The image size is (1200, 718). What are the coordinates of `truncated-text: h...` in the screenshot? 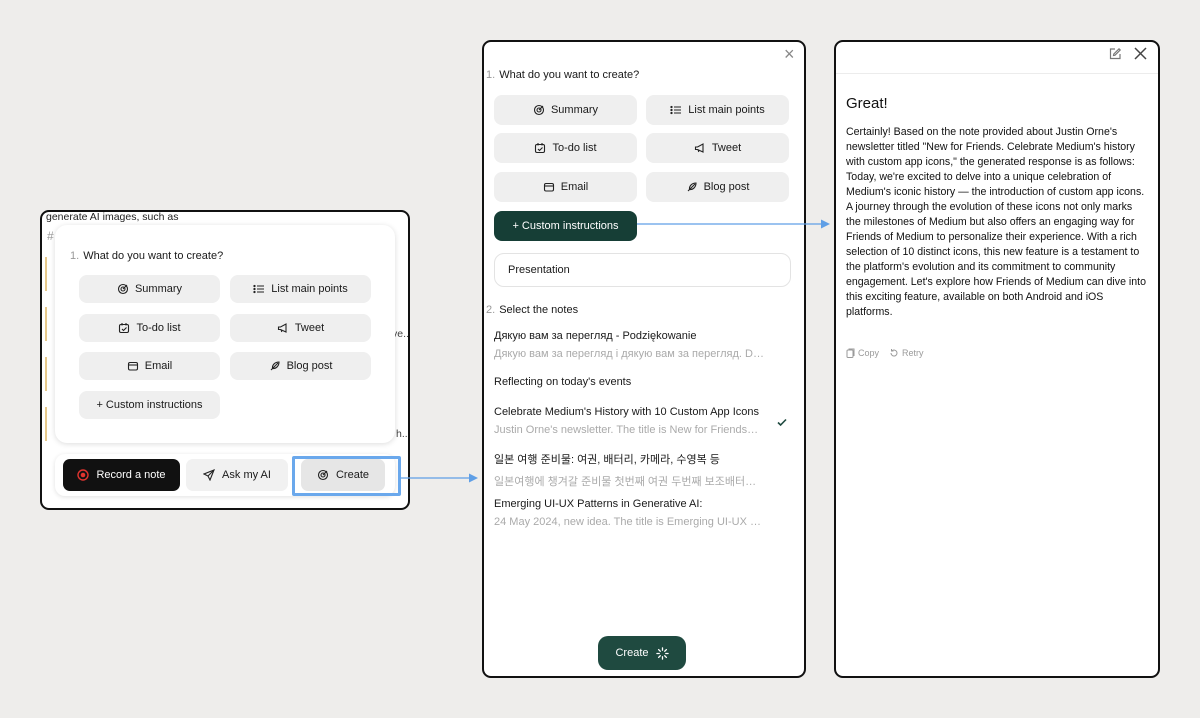 It's located at (403, 434).